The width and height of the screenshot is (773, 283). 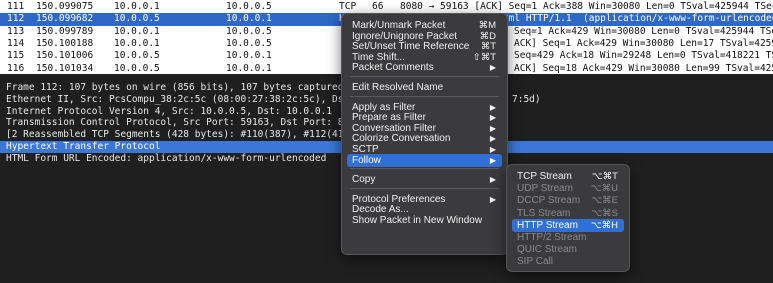 I want to click on follow-tls-stream: TLS Stream ⌥⌘S, so click(x=568, y=213).